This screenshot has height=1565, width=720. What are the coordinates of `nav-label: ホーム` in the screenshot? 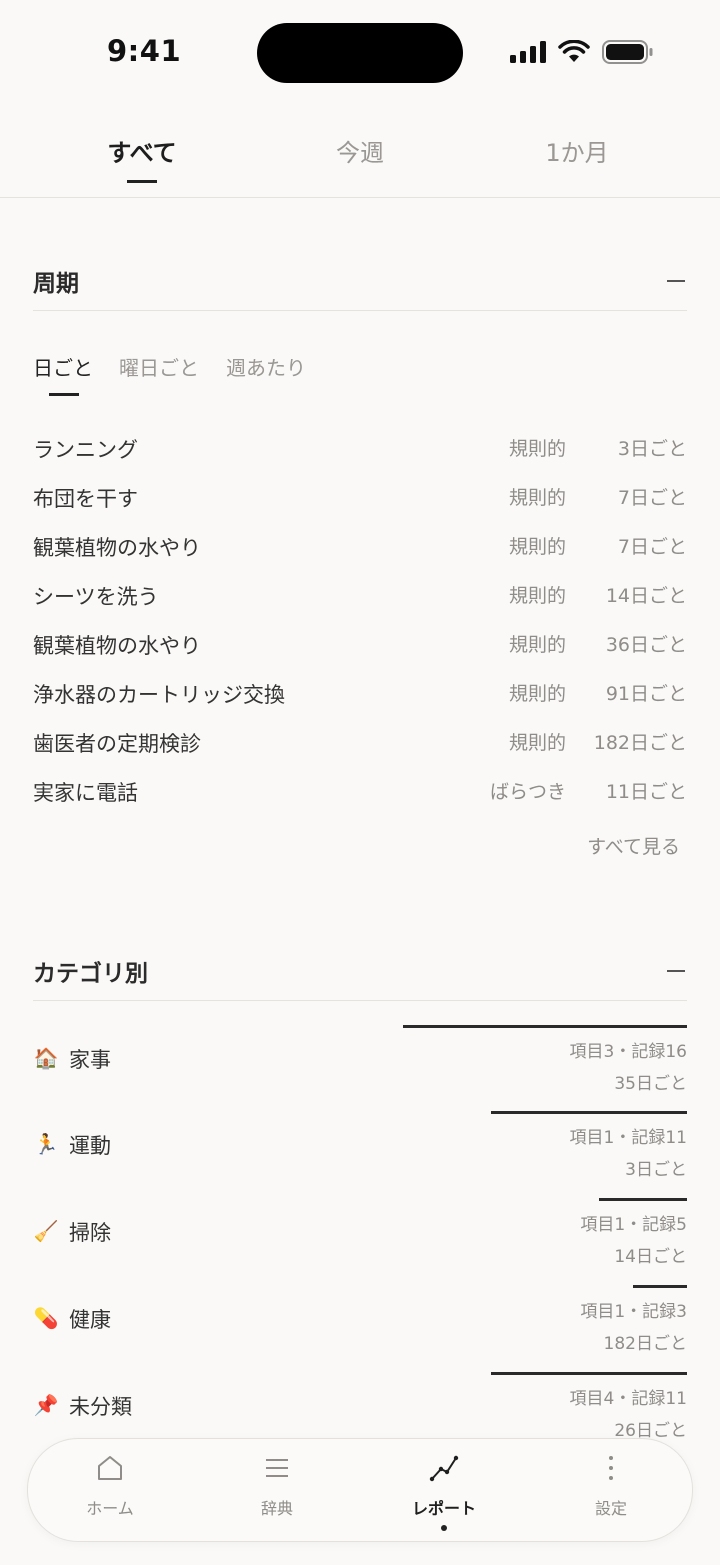 It's located at (110, 1508).